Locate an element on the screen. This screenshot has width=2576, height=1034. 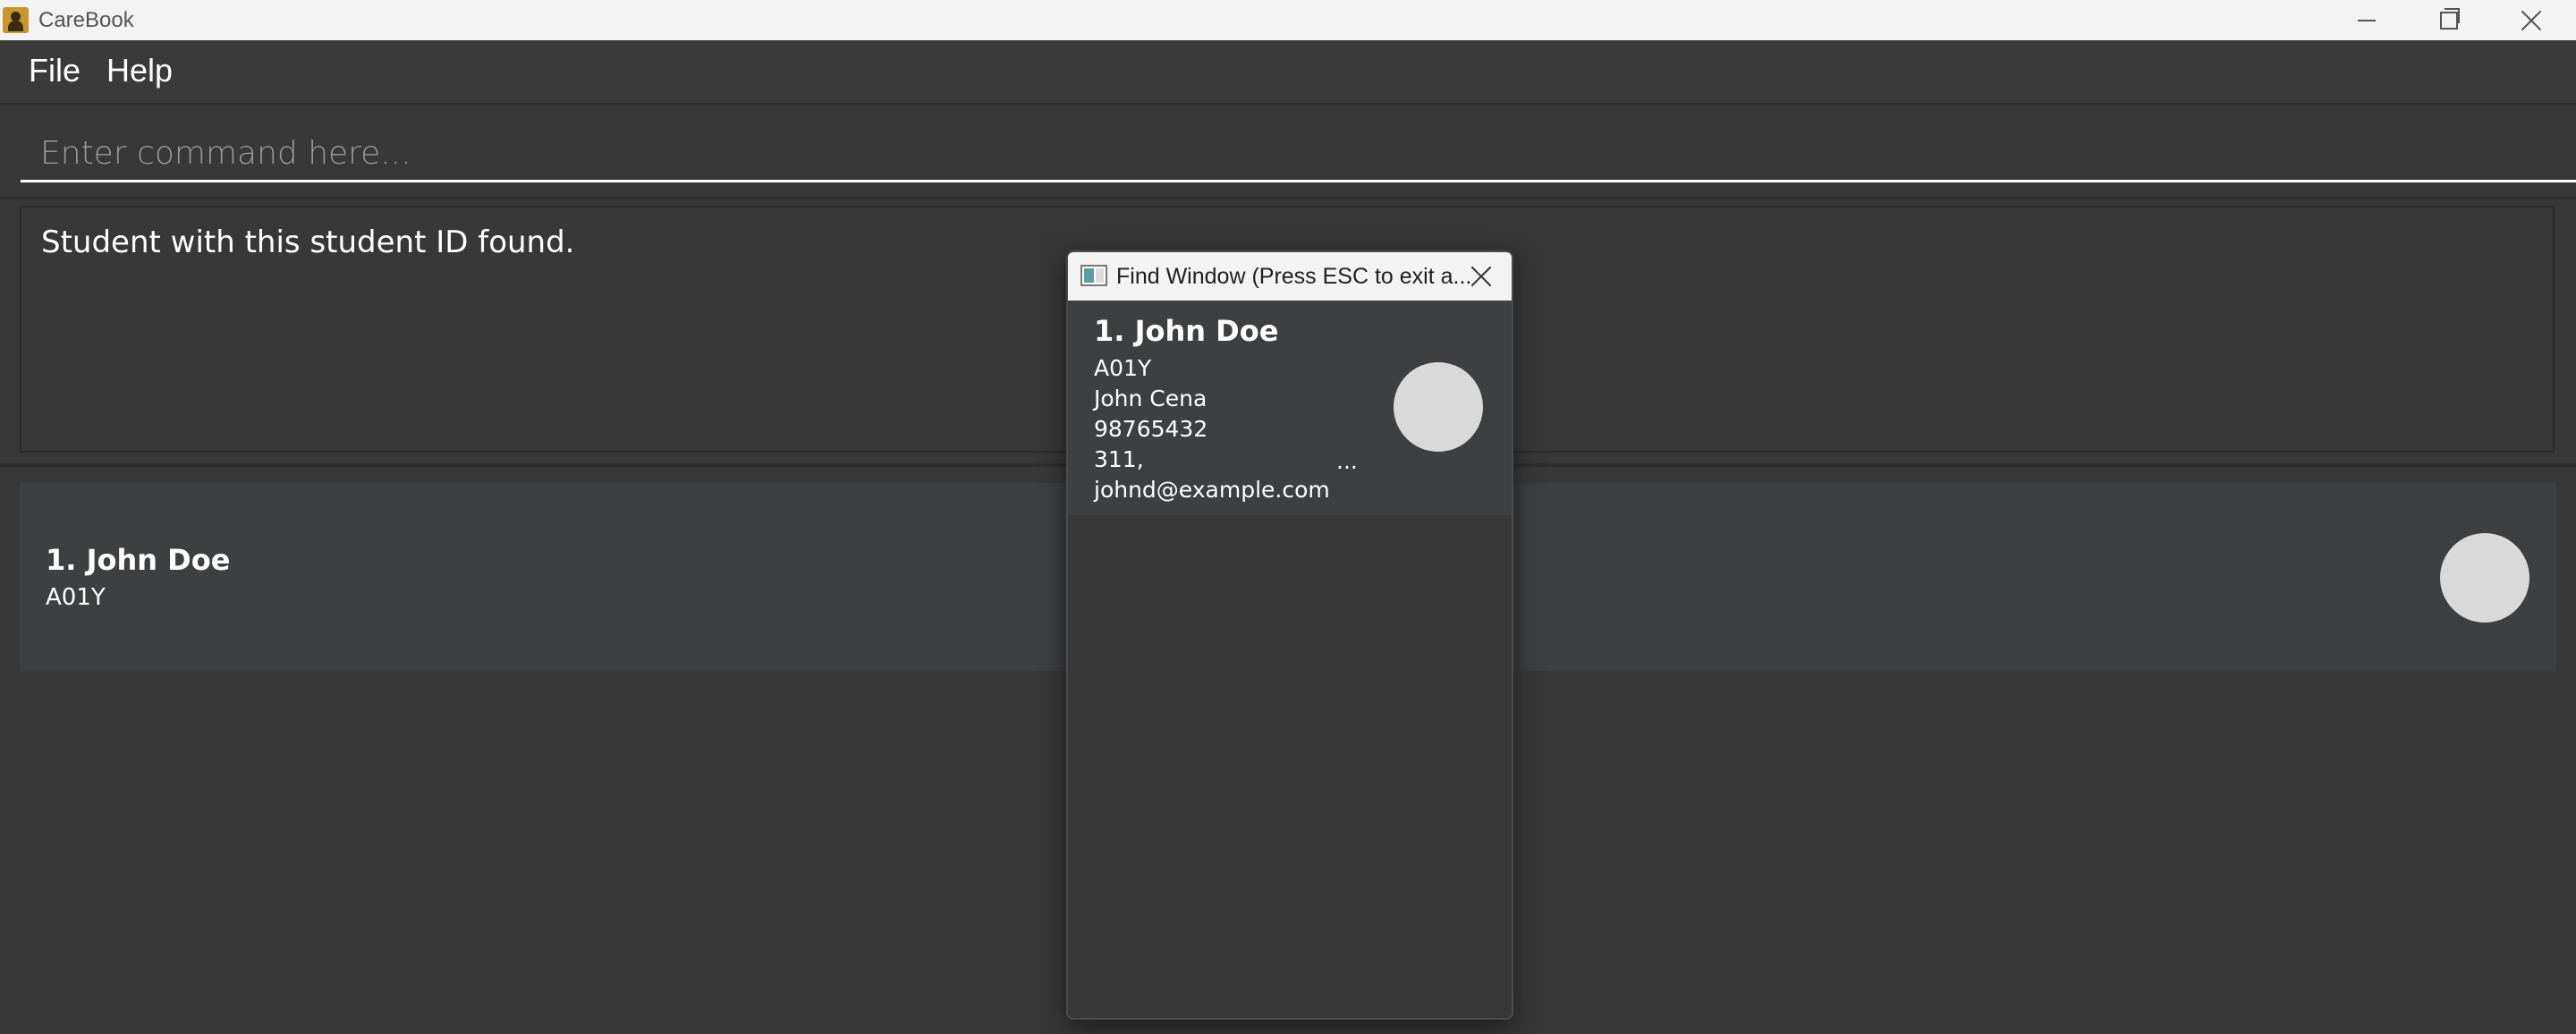
close-icon is located at coordinates (2531, 20).